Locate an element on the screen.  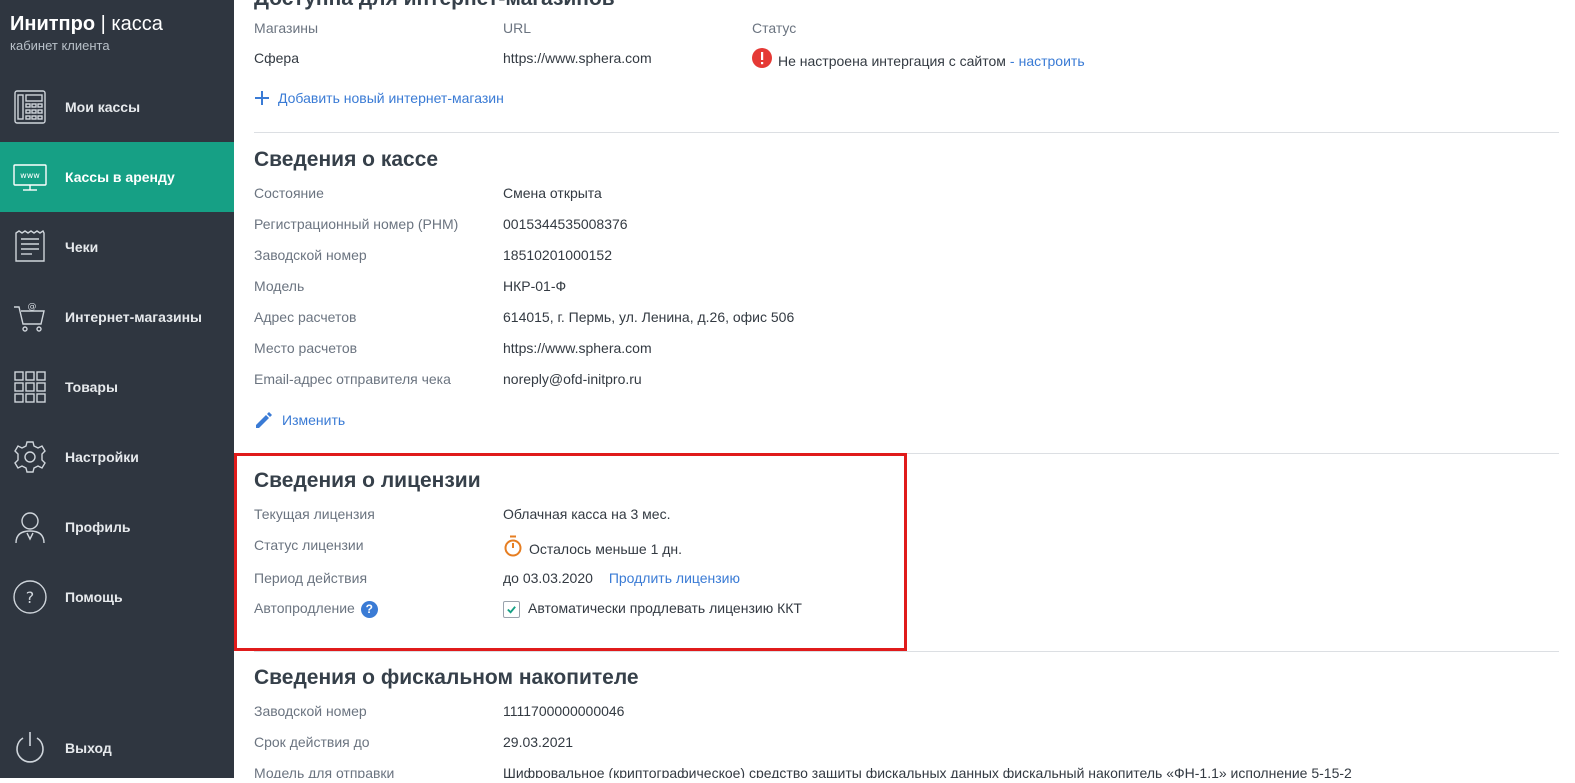
www-monitor-icon: www is located at coordinates (30, 177).